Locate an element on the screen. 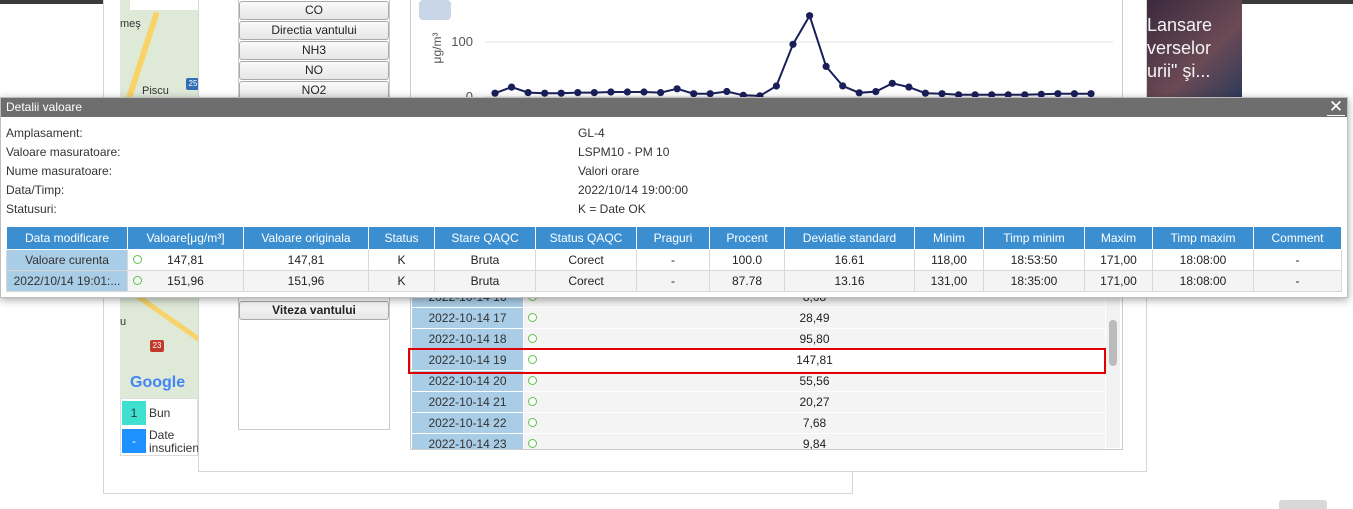 Image resolution: width=1353 pixels, height=509 pixels. close-icon: ✕ is located at coordinates (1336, 107).